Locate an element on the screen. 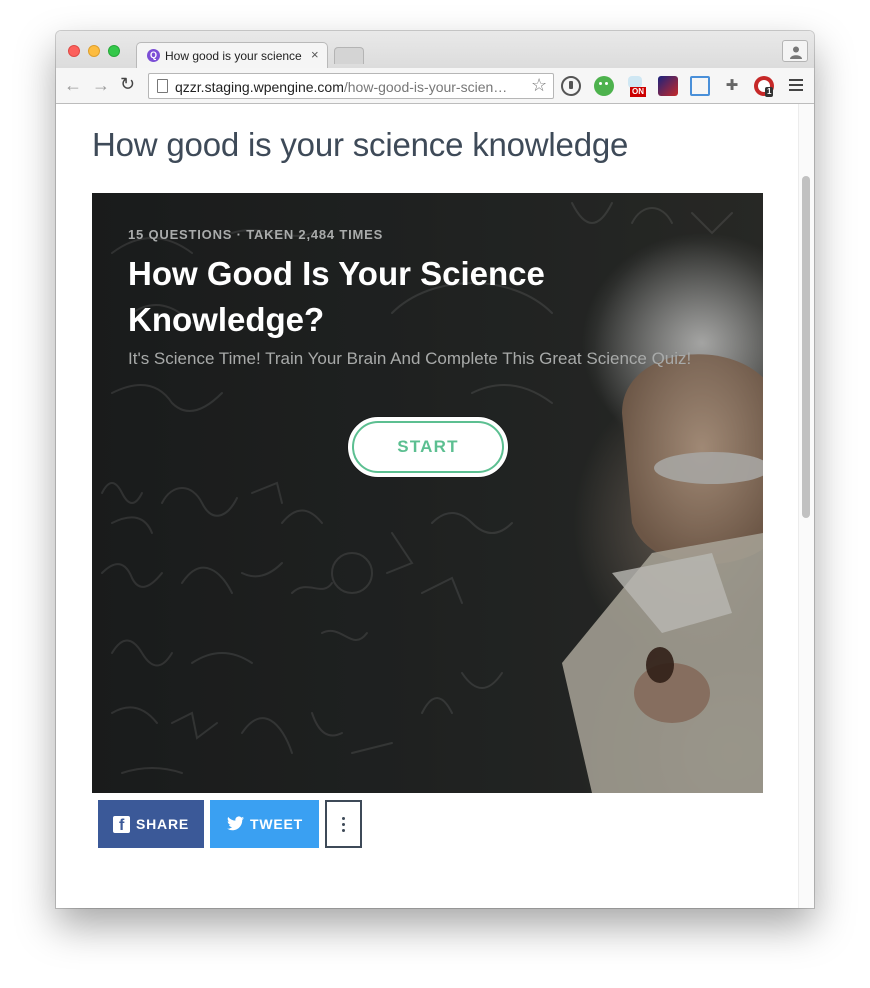  browser-tab: Q How good is your science knowledge × is located at coordinates (232, 55).